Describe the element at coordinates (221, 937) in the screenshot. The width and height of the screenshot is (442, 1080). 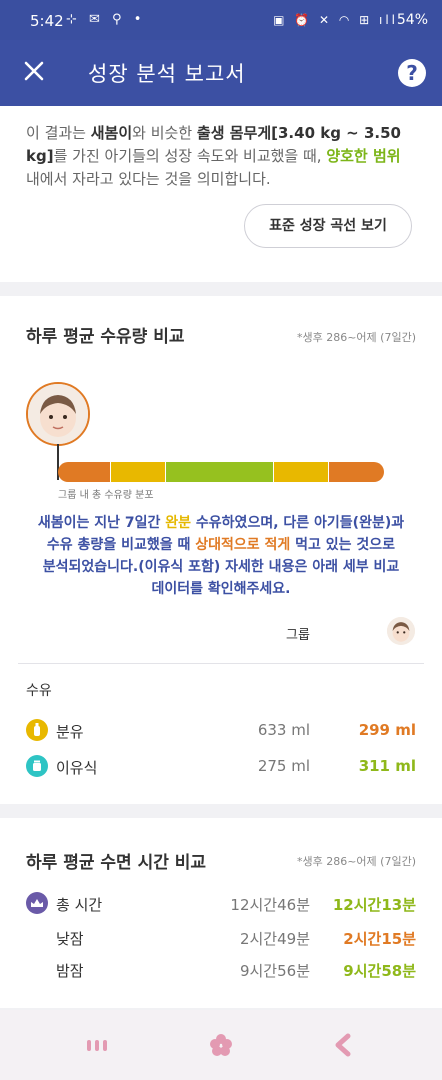
I see `sleep-row-nap: 낮잠 2시간49분 2시간15분` at that location.